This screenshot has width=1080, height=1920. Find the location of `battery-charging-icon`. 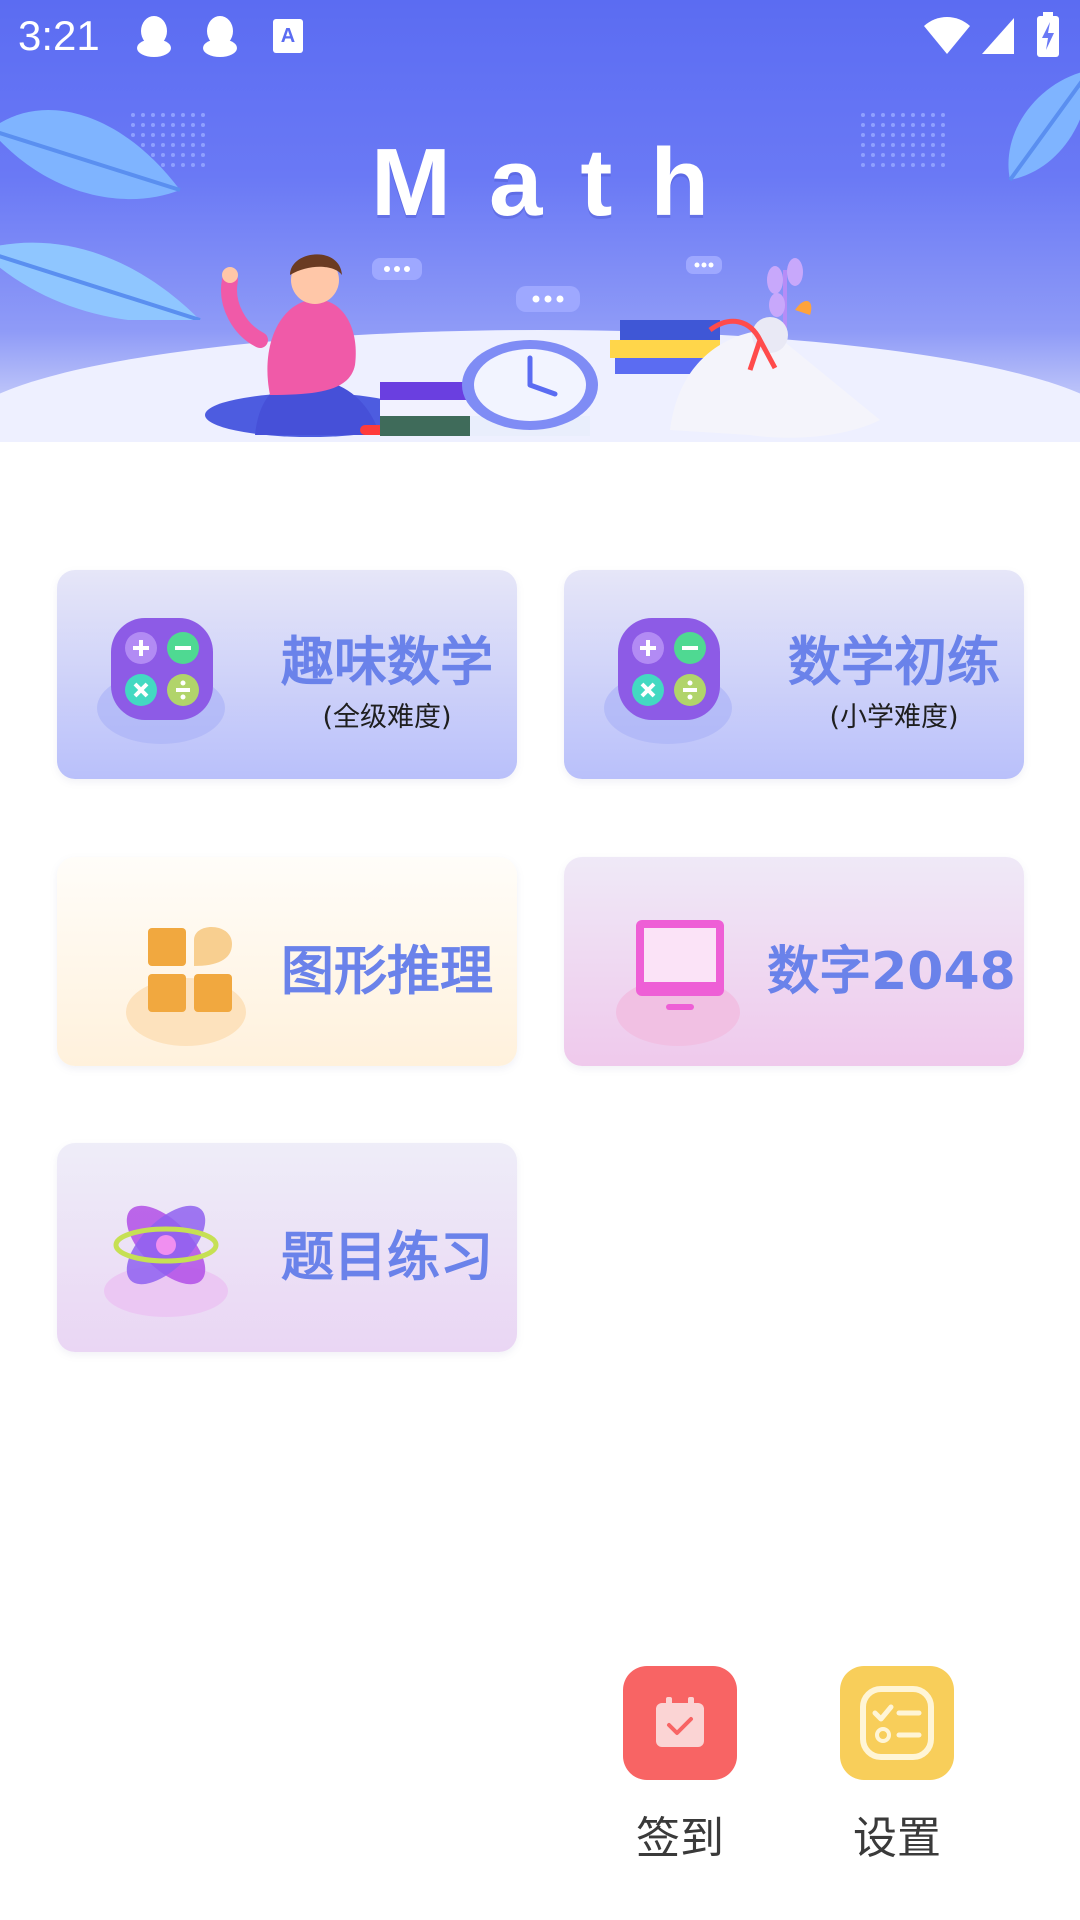

battery-charging-icon is located at coordinates (1048, 34).